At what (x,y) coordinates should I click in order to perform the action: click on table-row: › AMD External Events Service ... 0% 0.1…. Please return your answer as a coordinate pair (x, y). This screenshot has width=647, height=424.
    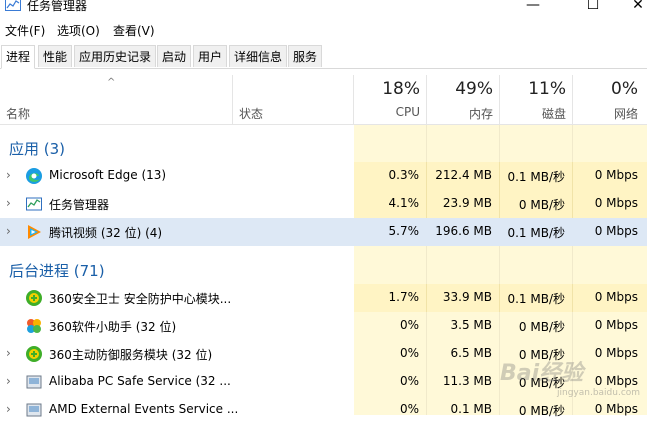
    Looking at the image, I should click on (323, 410).